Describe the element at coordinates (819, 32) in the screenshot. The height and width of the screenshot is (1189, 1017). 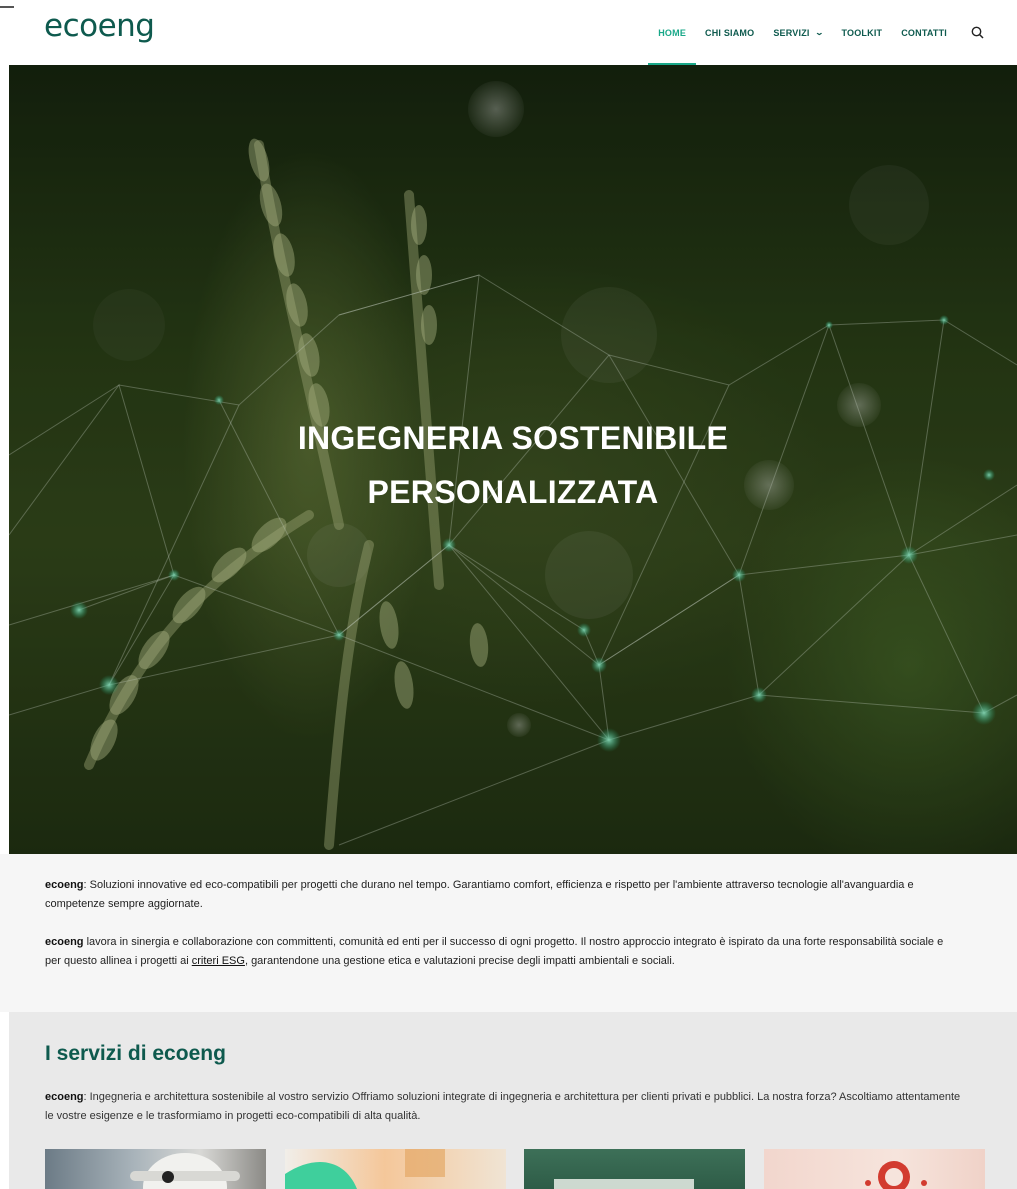
I see `chevron-down-icon: ⌄` at that location.